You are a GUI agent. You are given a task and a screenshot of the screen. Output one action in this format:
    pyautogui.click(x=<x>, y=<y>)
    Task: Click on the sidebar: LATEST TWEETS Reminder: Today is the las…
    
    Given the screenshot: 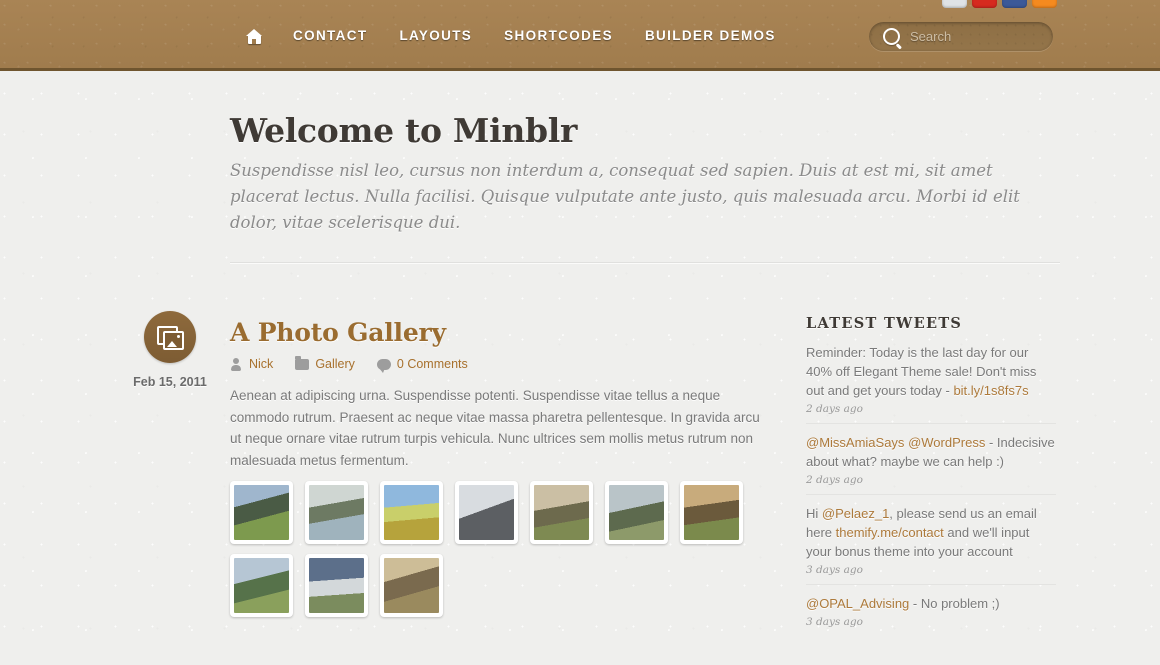 What is the action you would take?
    pyautogui.click(x=931, y=475)
    